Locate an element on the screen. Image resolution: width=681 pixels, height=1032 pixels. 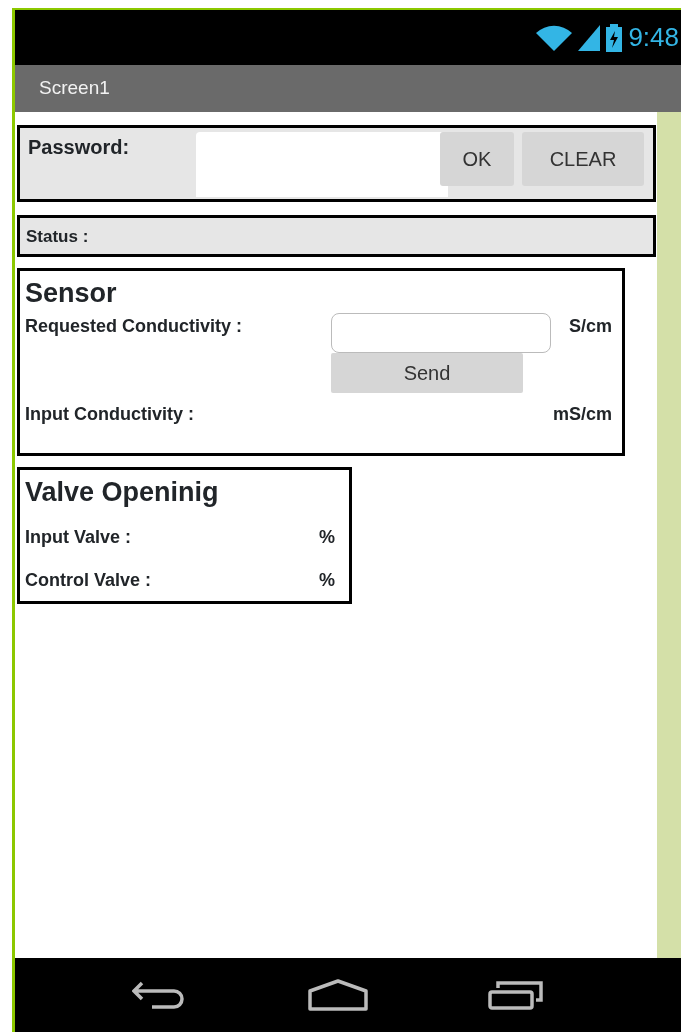
conductivity-field is located at coordinates (441, 333).